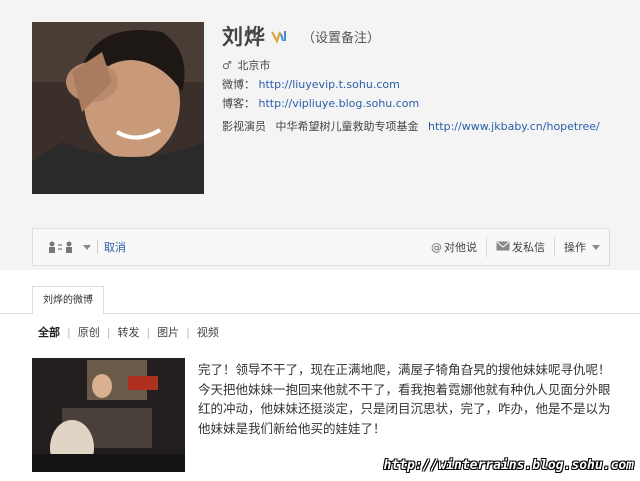  What do you see at coordinates (514, 126) in the screenshot?
I see `desc-link: http://www.jkbaby.cn/hopetree/` at bounding box center [514, 126].